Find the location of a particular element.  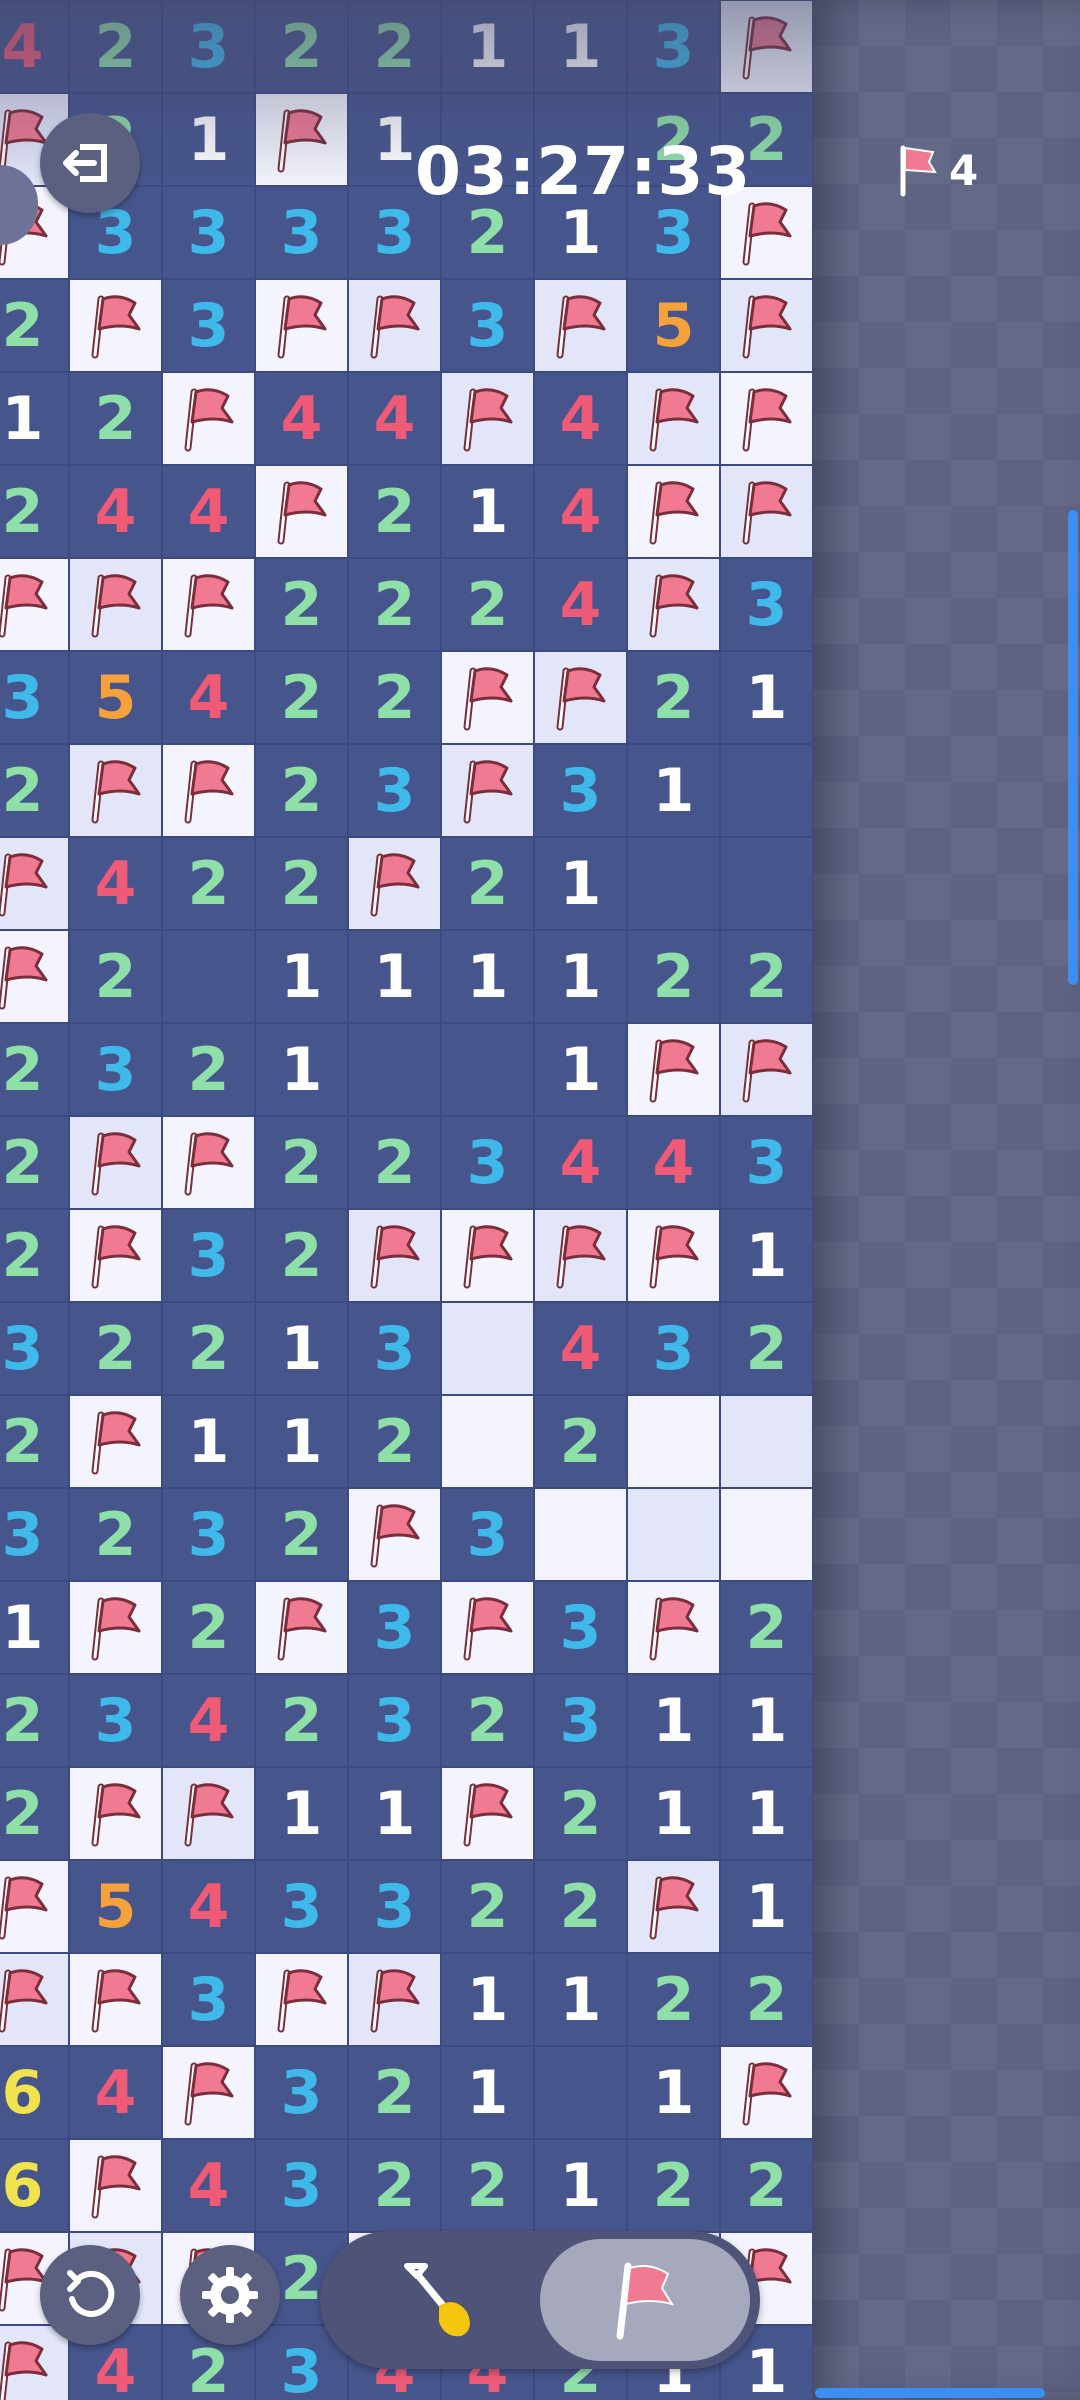

number-cell: 6 is located at coordinates (34, 2185).